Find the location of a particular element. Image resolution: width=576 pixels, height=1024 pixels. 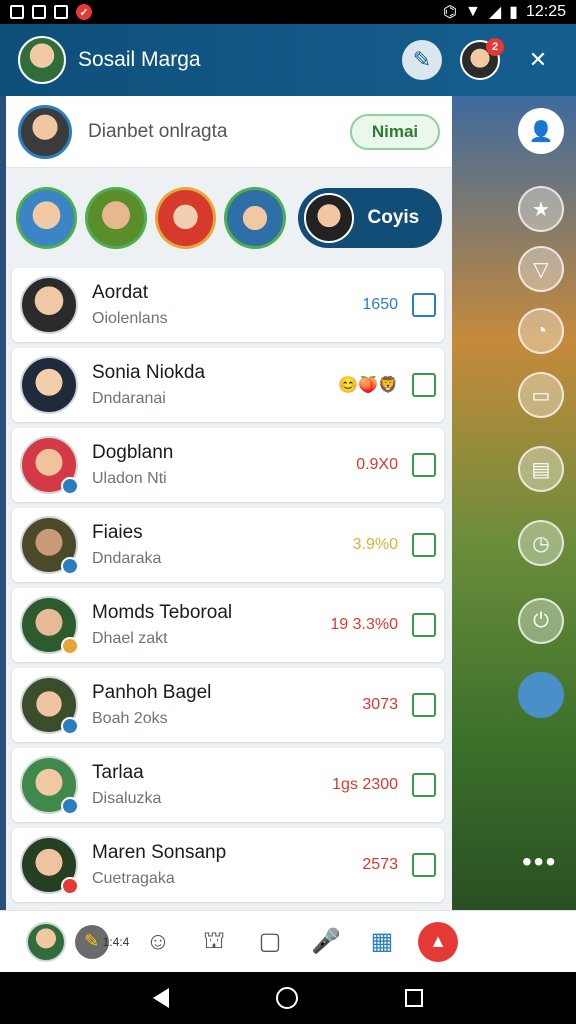

side-power-button: ⏻ is located at coordinates (541, 621).